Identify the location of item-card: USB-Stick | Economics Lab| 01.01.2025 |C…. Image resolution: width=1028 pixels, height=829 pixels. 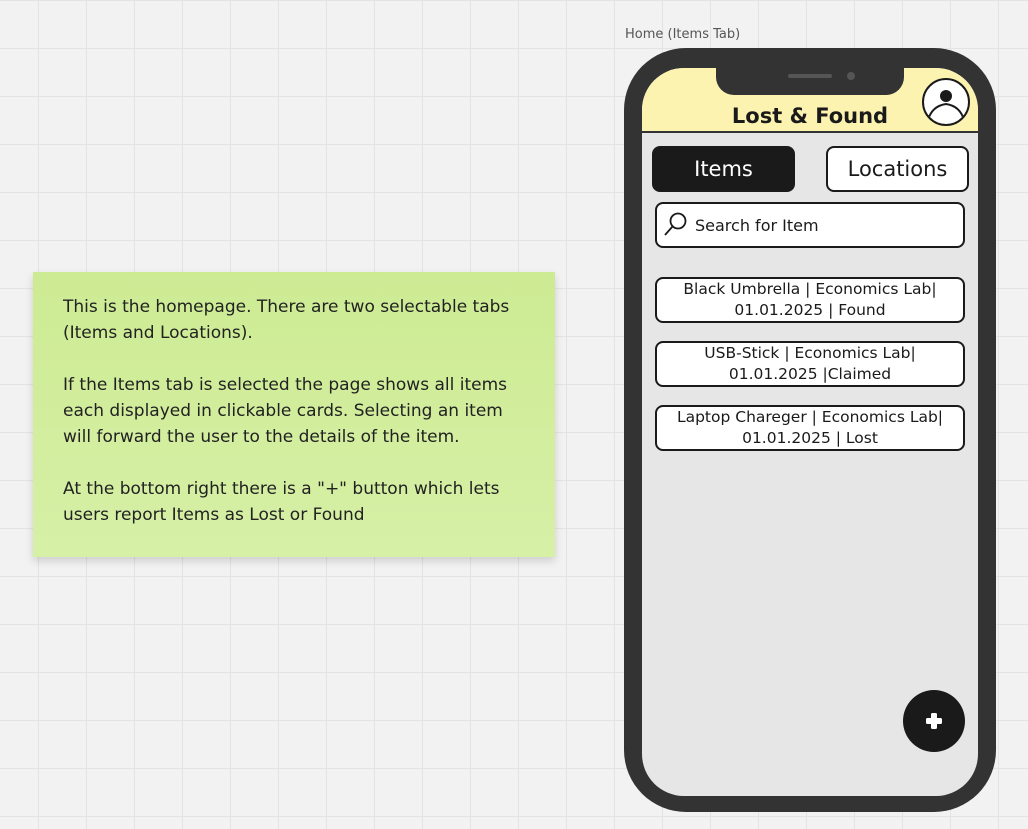
(810, 364).